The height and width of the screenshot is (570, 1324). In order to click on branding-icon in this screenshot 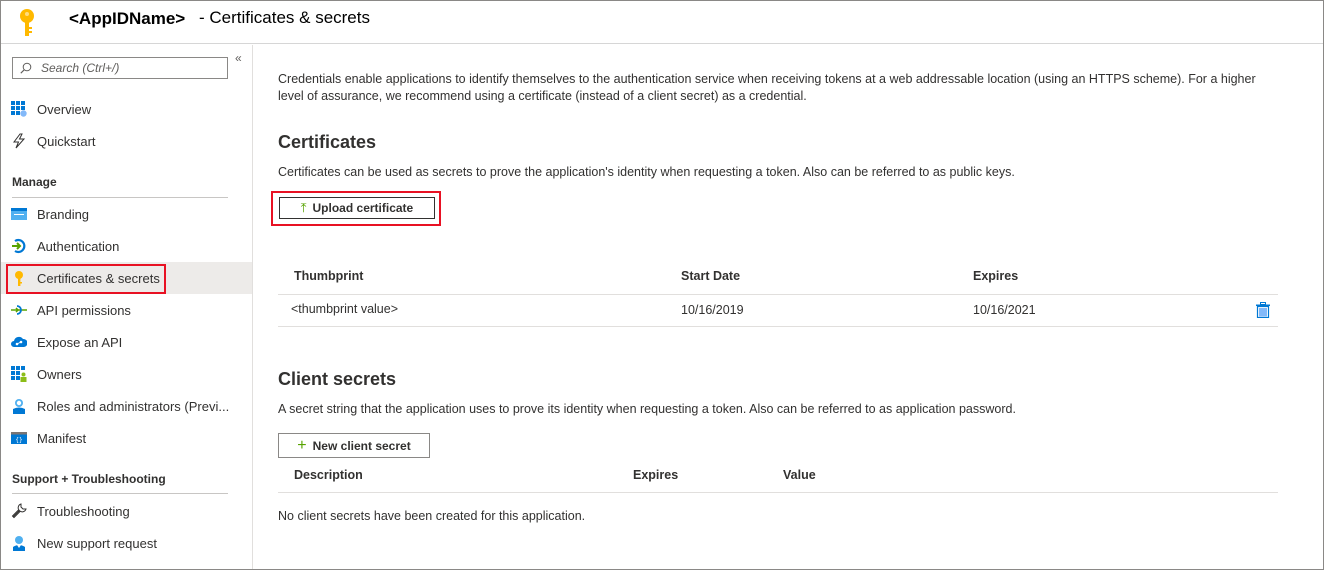, I will do `click(19, 214)`.